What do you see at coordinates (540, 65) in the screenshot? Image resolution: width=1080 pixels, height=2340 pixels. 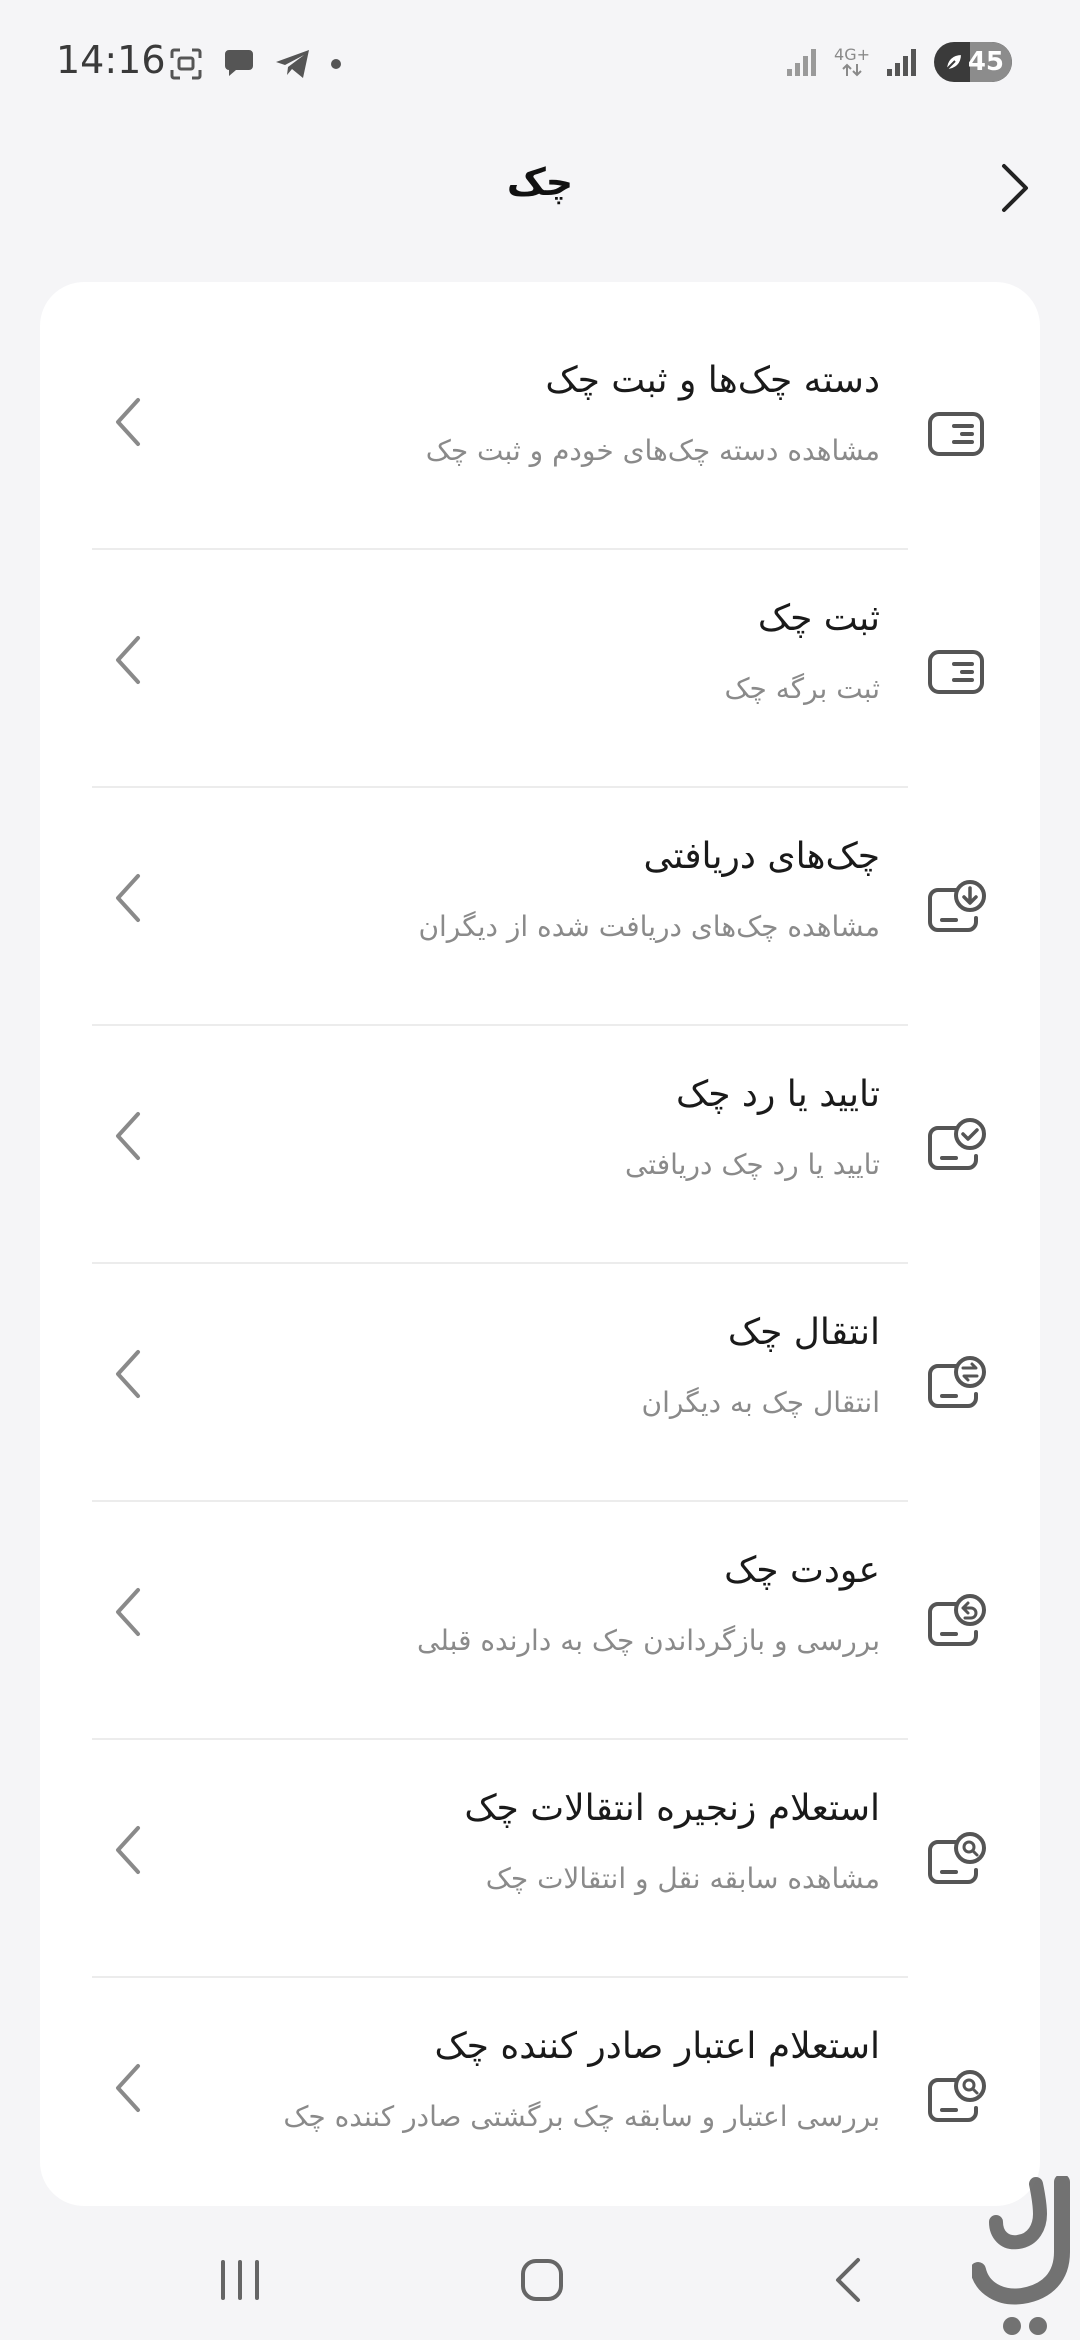 I see `status-bar: 14:16 4G+ 45` at bounding box center [540, 65].